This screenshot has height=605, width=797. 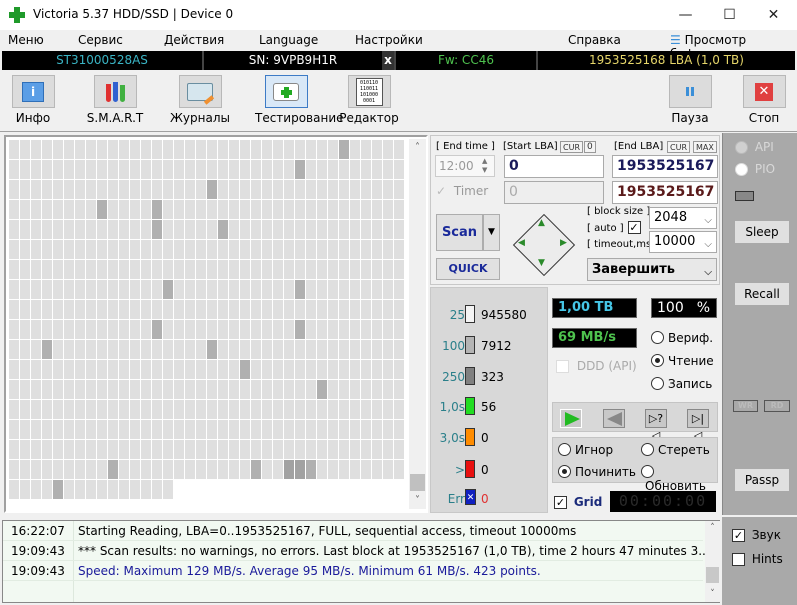 What do you see at coordinates (683, 242) in the screenshot?
I see `timeout-select: 10000 ⌵` at bounding box center [683, 242].